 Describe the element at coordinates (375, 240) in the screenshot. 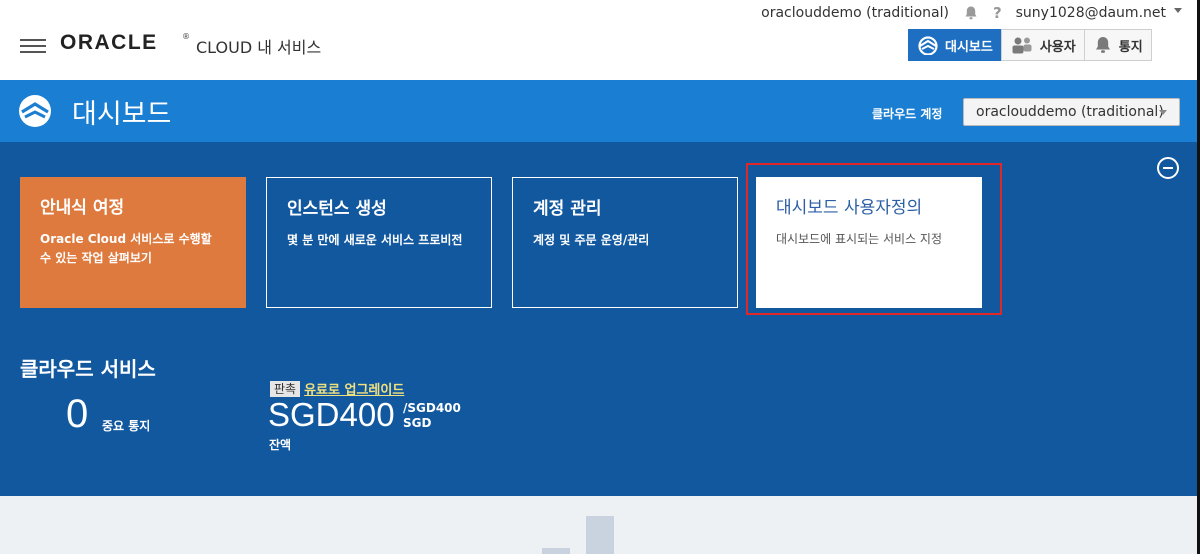

I see `card-description: 몇 분 만에 새로운 서비스 프로비전` at that location.